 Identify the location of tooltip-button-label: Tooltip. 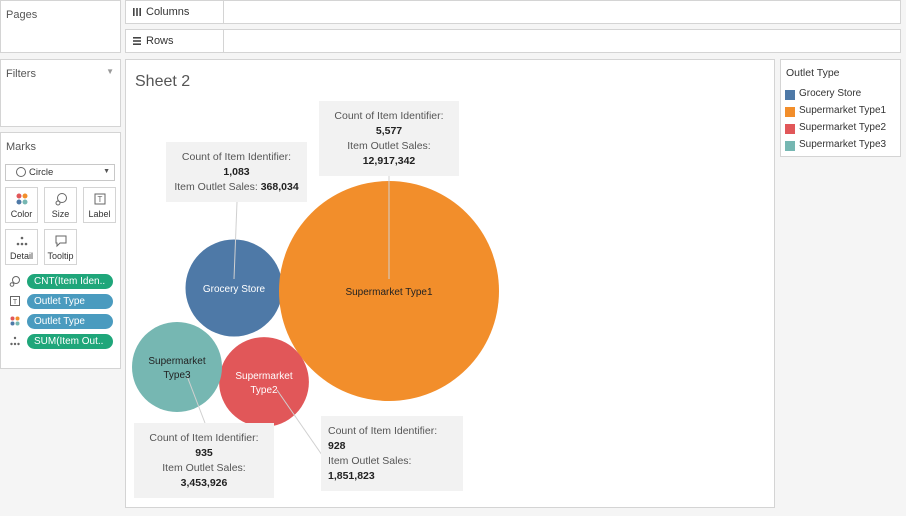
(60, 256).